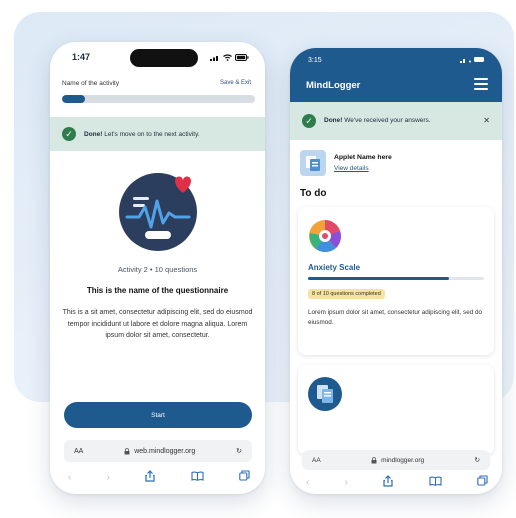 The image size is (516, 518). Describe the element at coordinates (158, 207) in the screenshot. I see `heartbeat-illustration` at that location.